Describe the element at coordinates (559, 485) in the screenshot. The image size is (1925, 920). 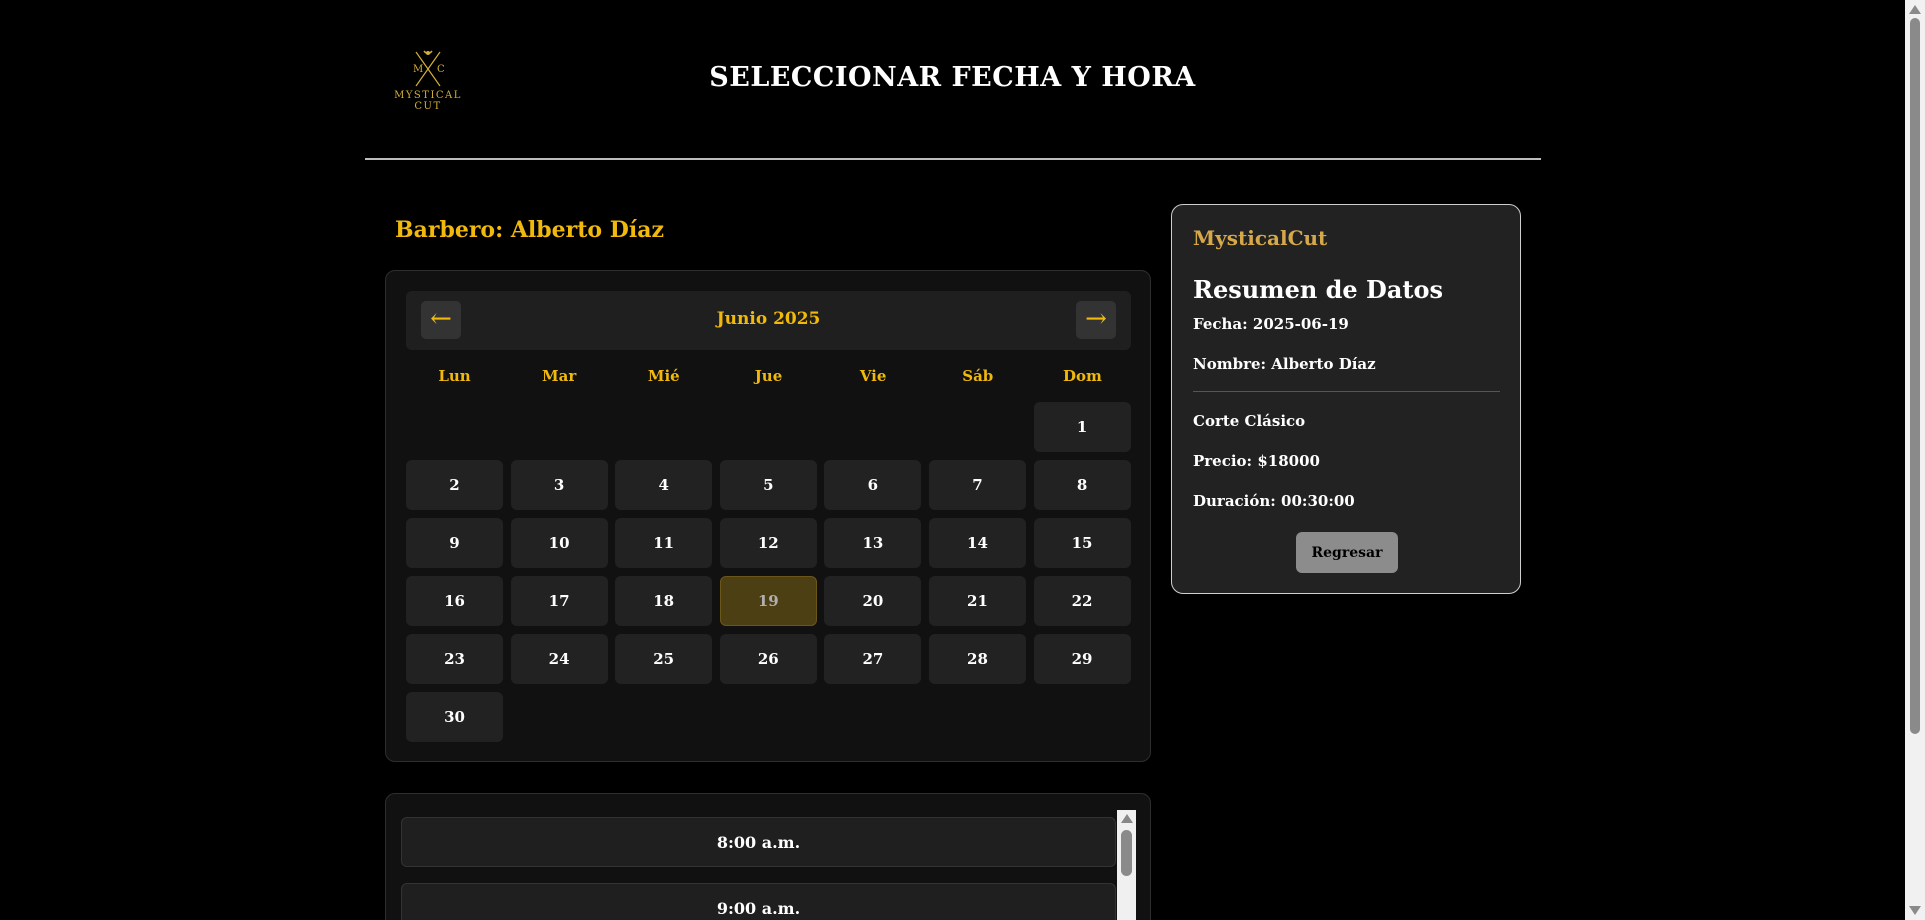
I see `calendar-day: 3` at that location.